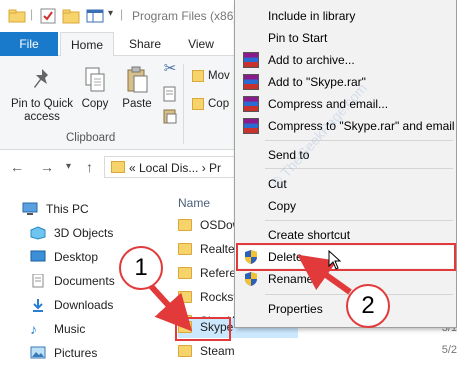 The width and height of the screenshot is (457, 365). What do you see at coordinates (183, 104) in the screenshot?
I see `ribbon-group-separator` at bounding box center [183, 104].